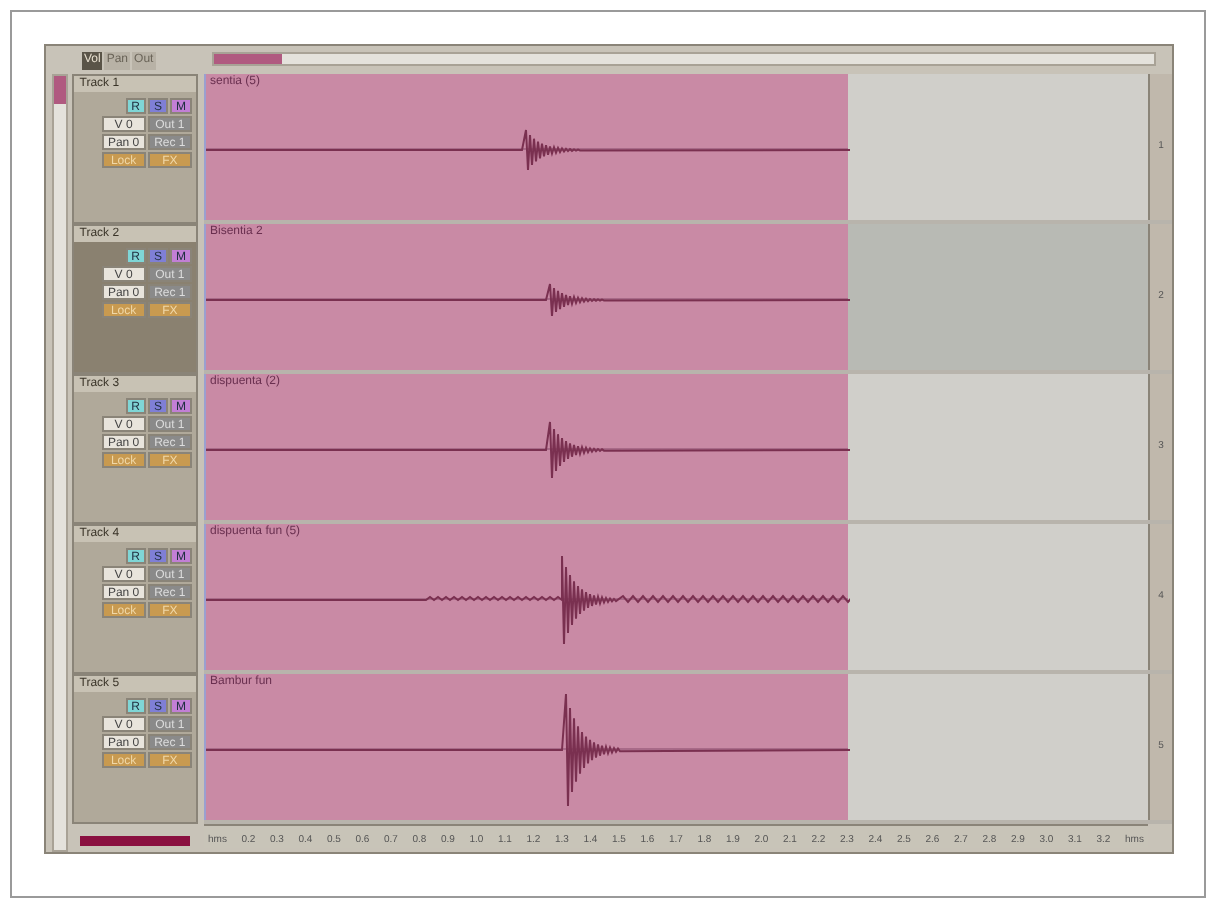 Image resolution: width=1216 pixels, height=908 pixels. Describe the element at coordinates (60, 463) in the screenshot. I see `vertical-scrollbar` at that location.